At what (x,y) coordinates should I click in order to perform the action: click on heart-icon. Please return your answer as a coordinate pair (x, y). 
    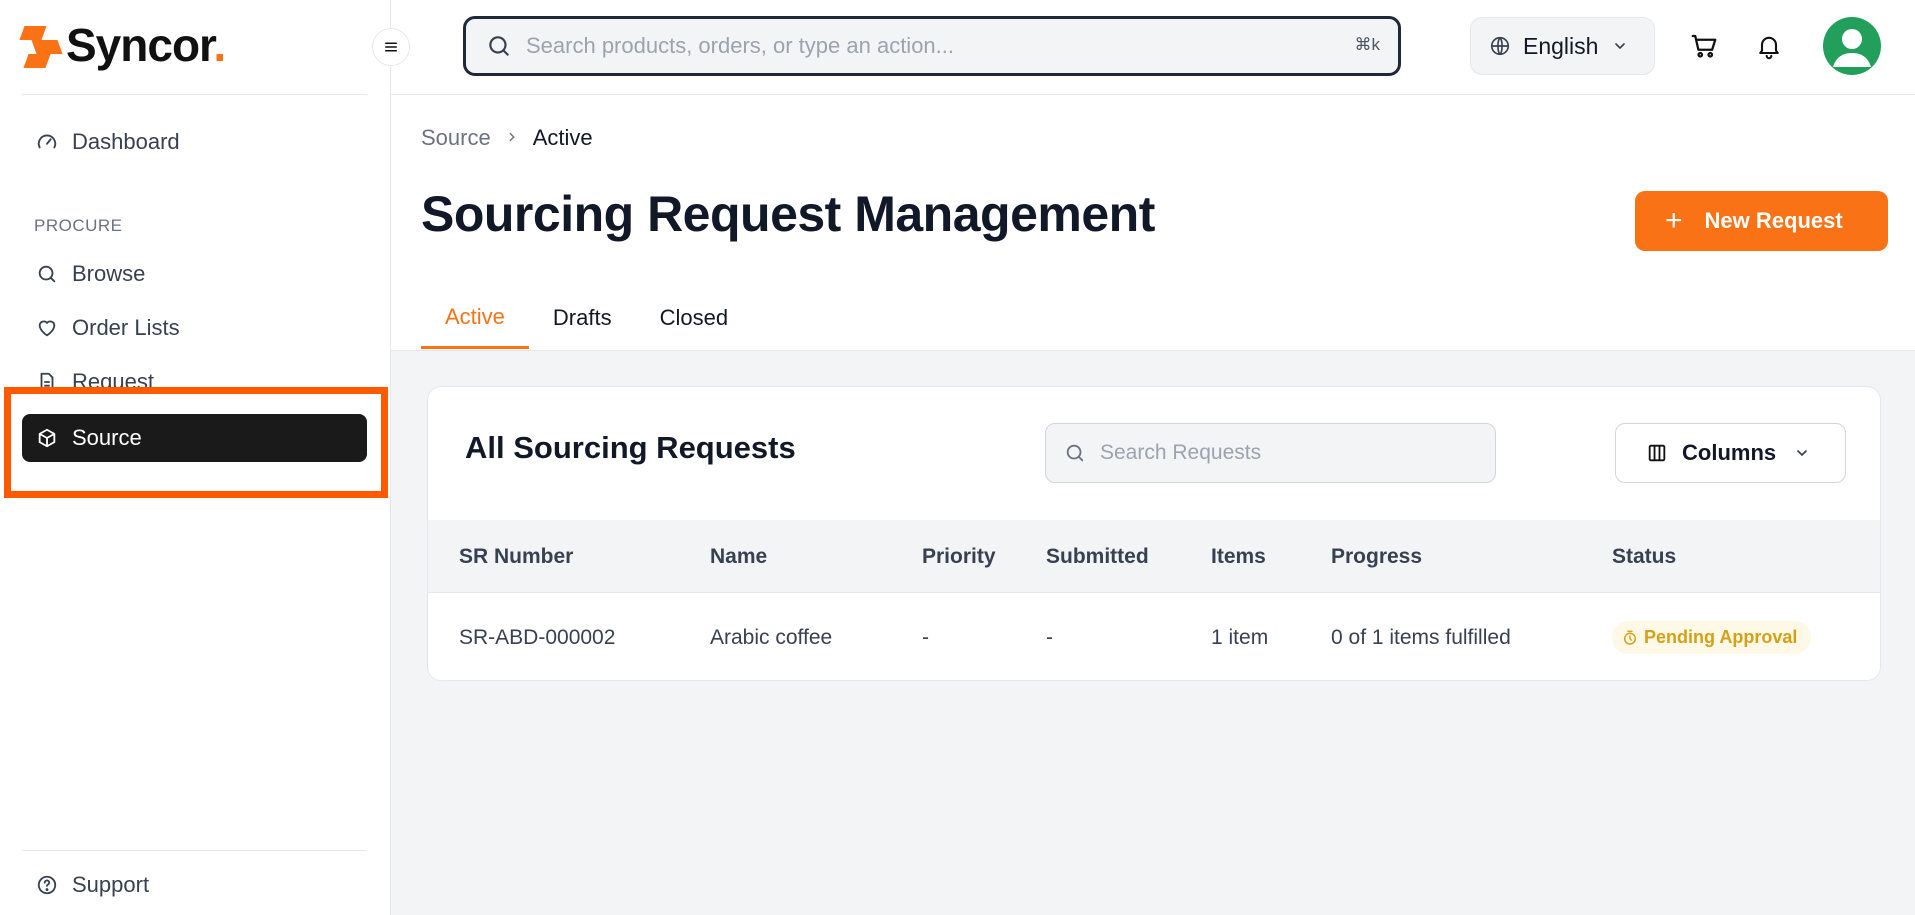
    Looking at the image, I should click on (47, 328).